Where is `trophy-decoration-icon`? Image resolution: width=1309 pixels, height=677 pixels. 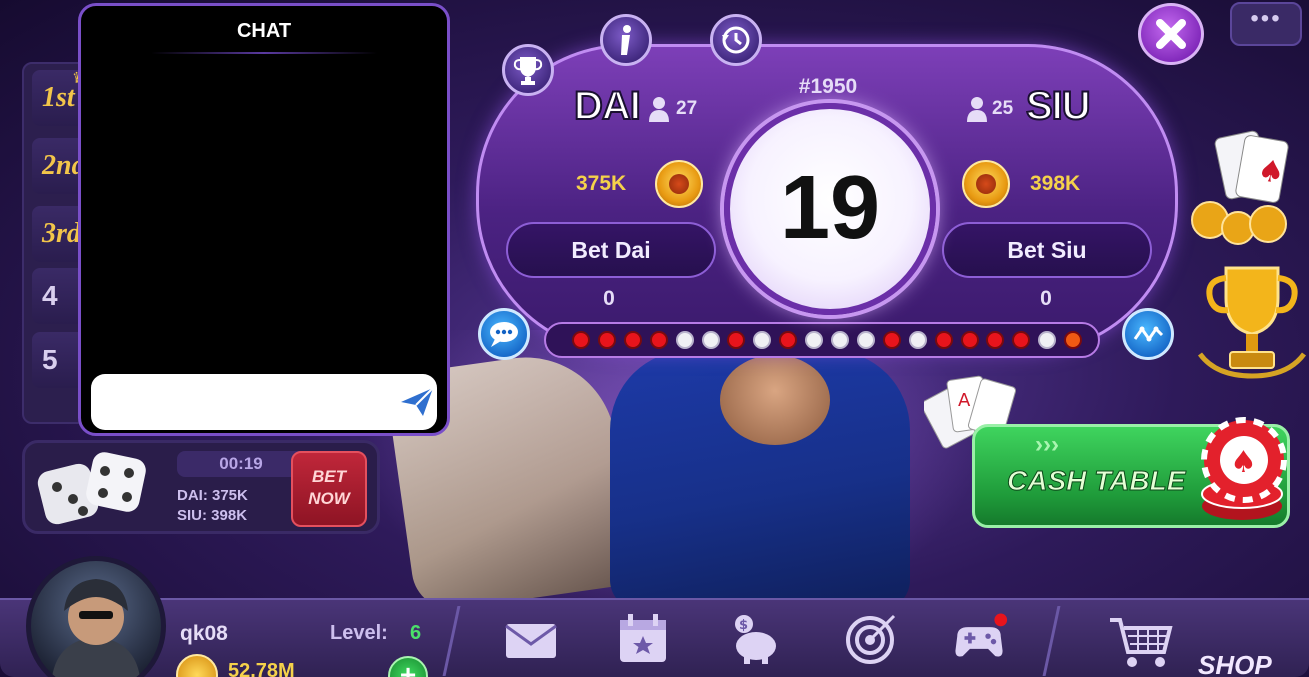
trophy-decoration-icon is located at coordinates (1252, 320).